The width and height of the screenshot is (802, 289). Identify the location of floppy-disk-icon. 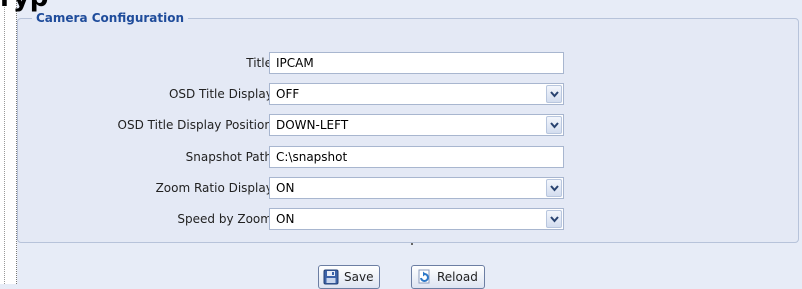
(331, 277).